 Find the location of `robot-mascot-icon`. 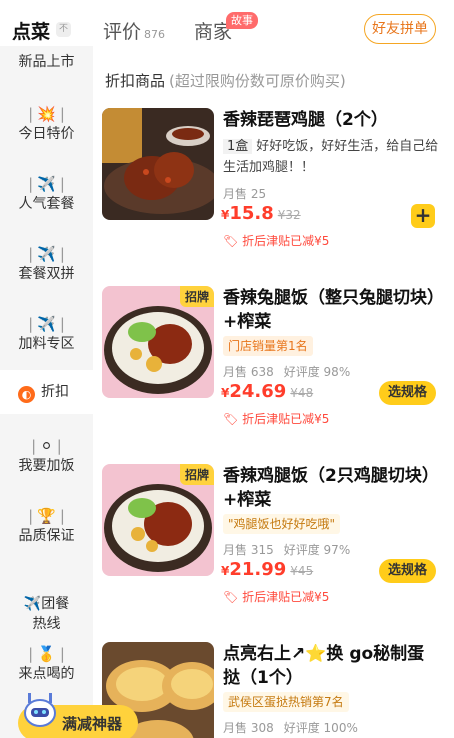

robot-mascot-icon is located at coordinates (40, 710).